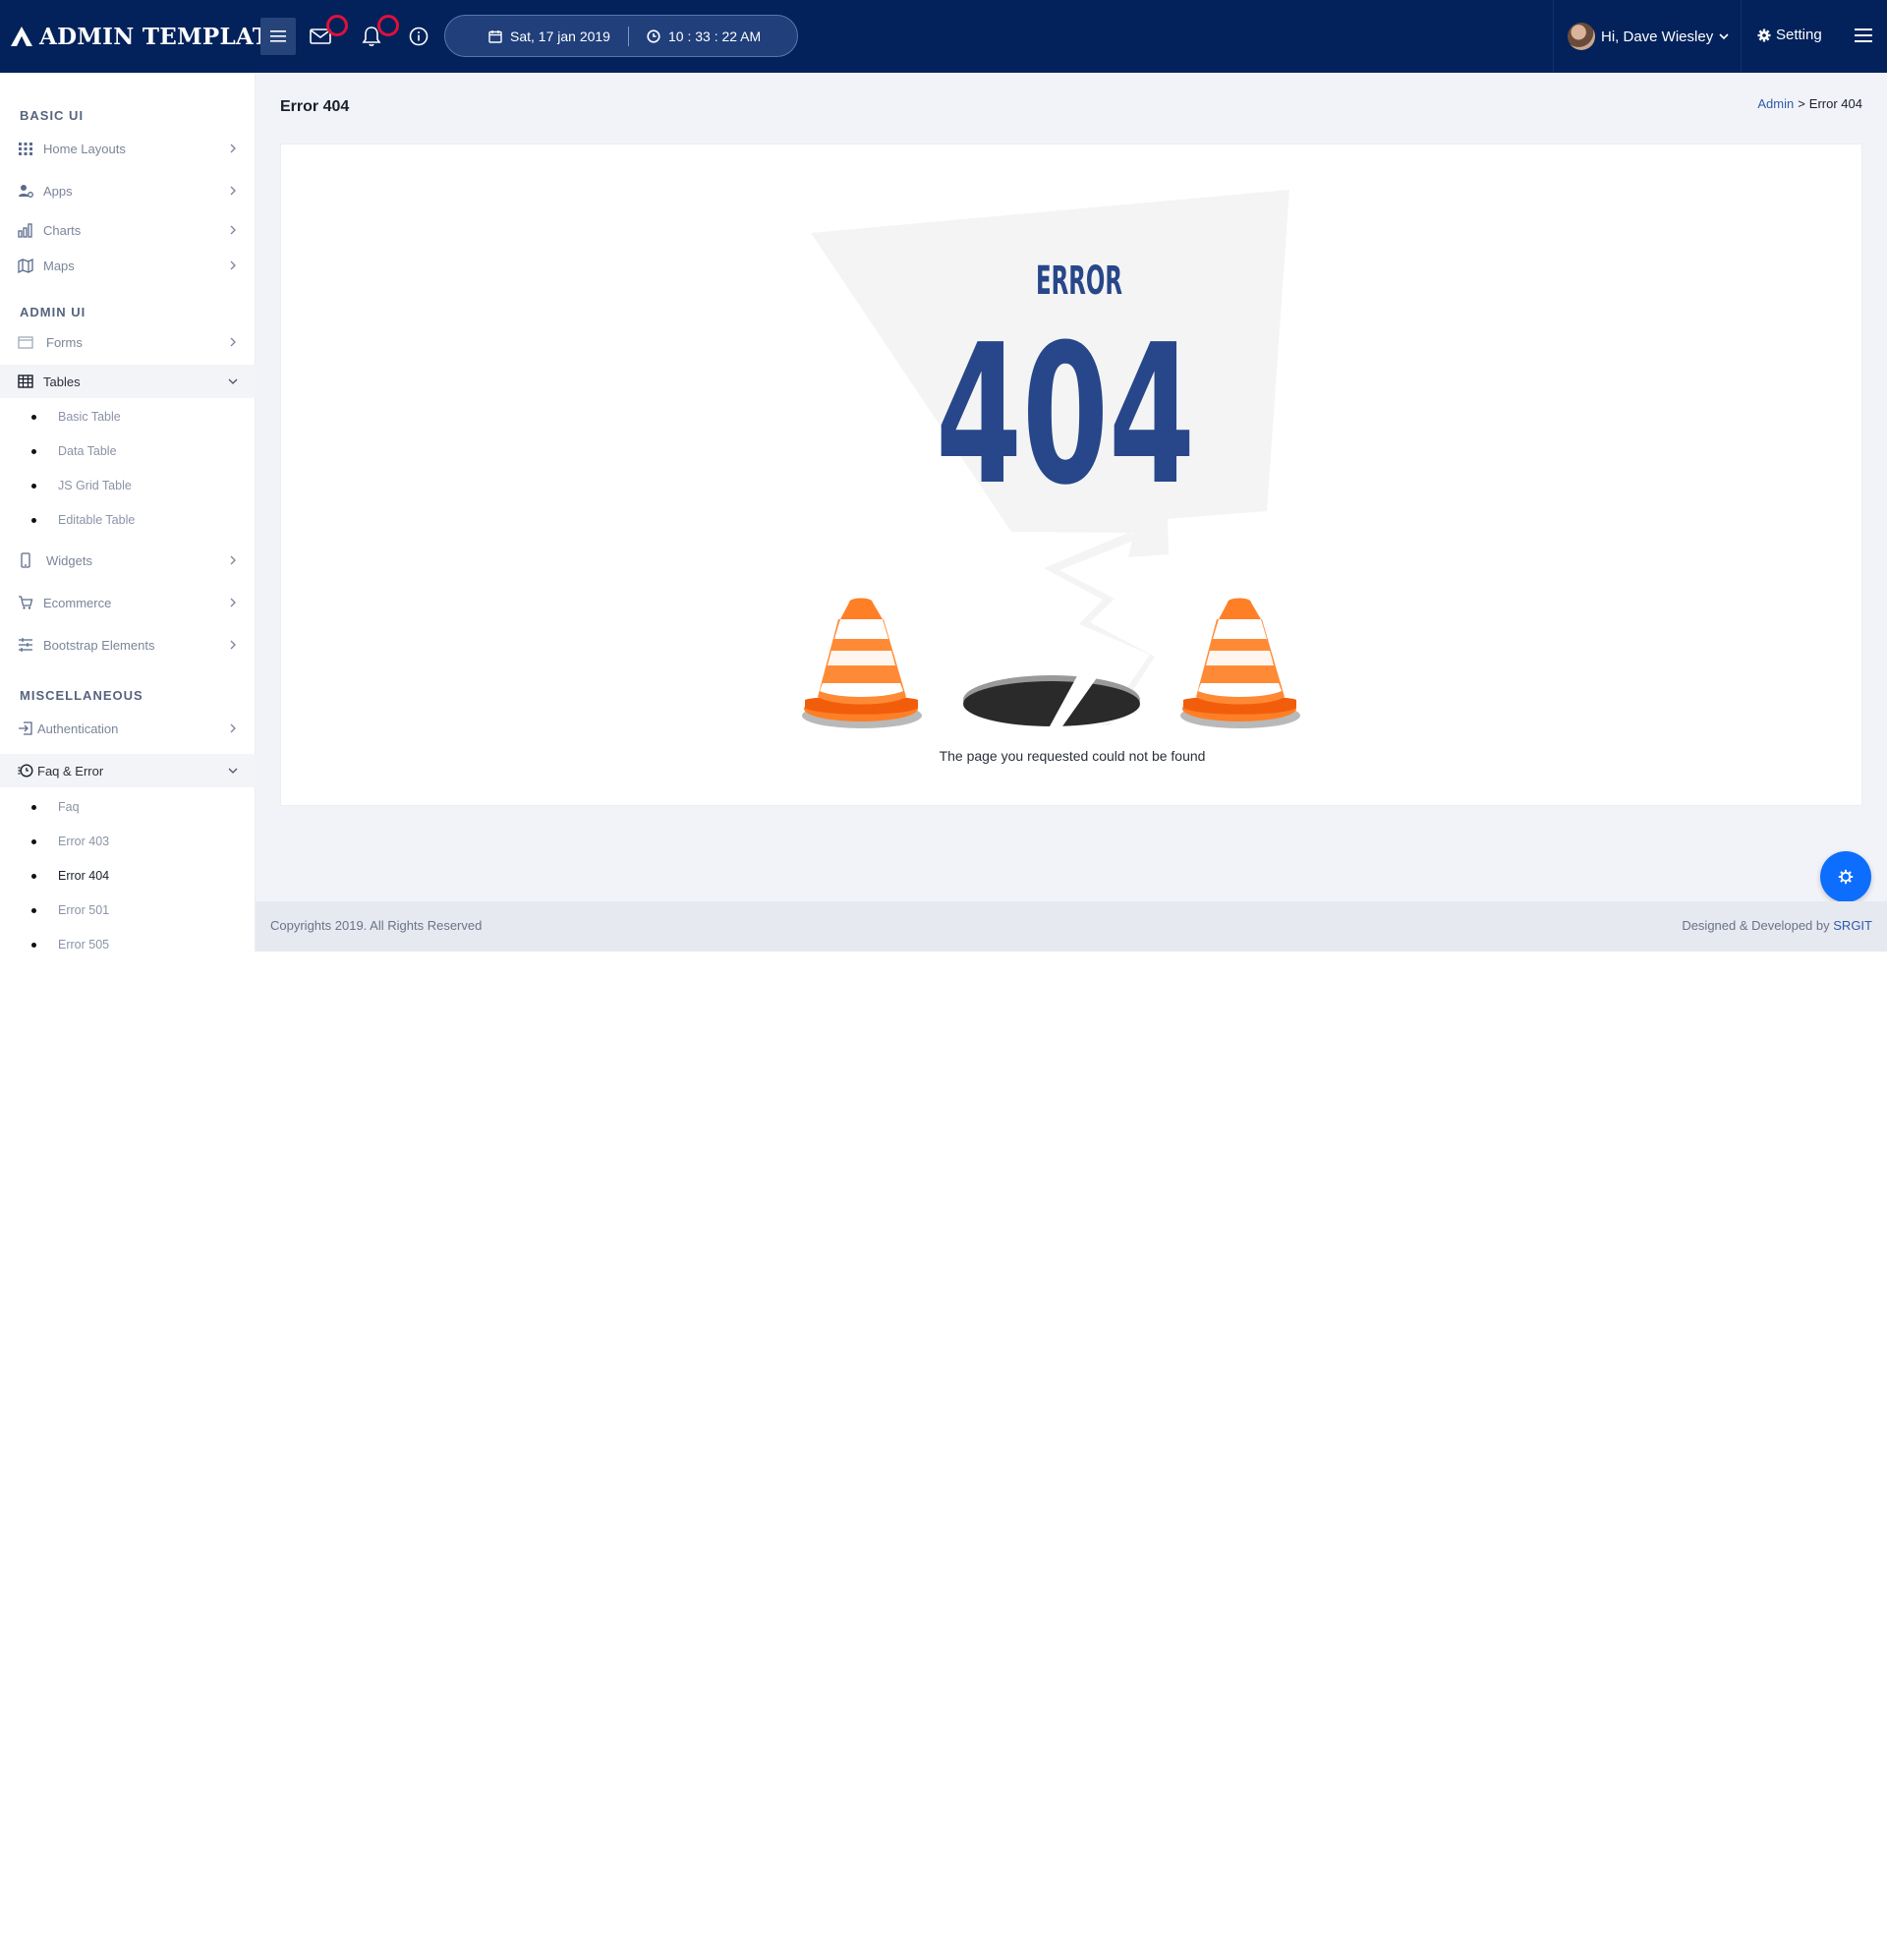 The height and width of the screenshot is (1960, 1887). Describe the element at coordinates (25, 560) in the screenshot. I see `mobile-icon` at that location.